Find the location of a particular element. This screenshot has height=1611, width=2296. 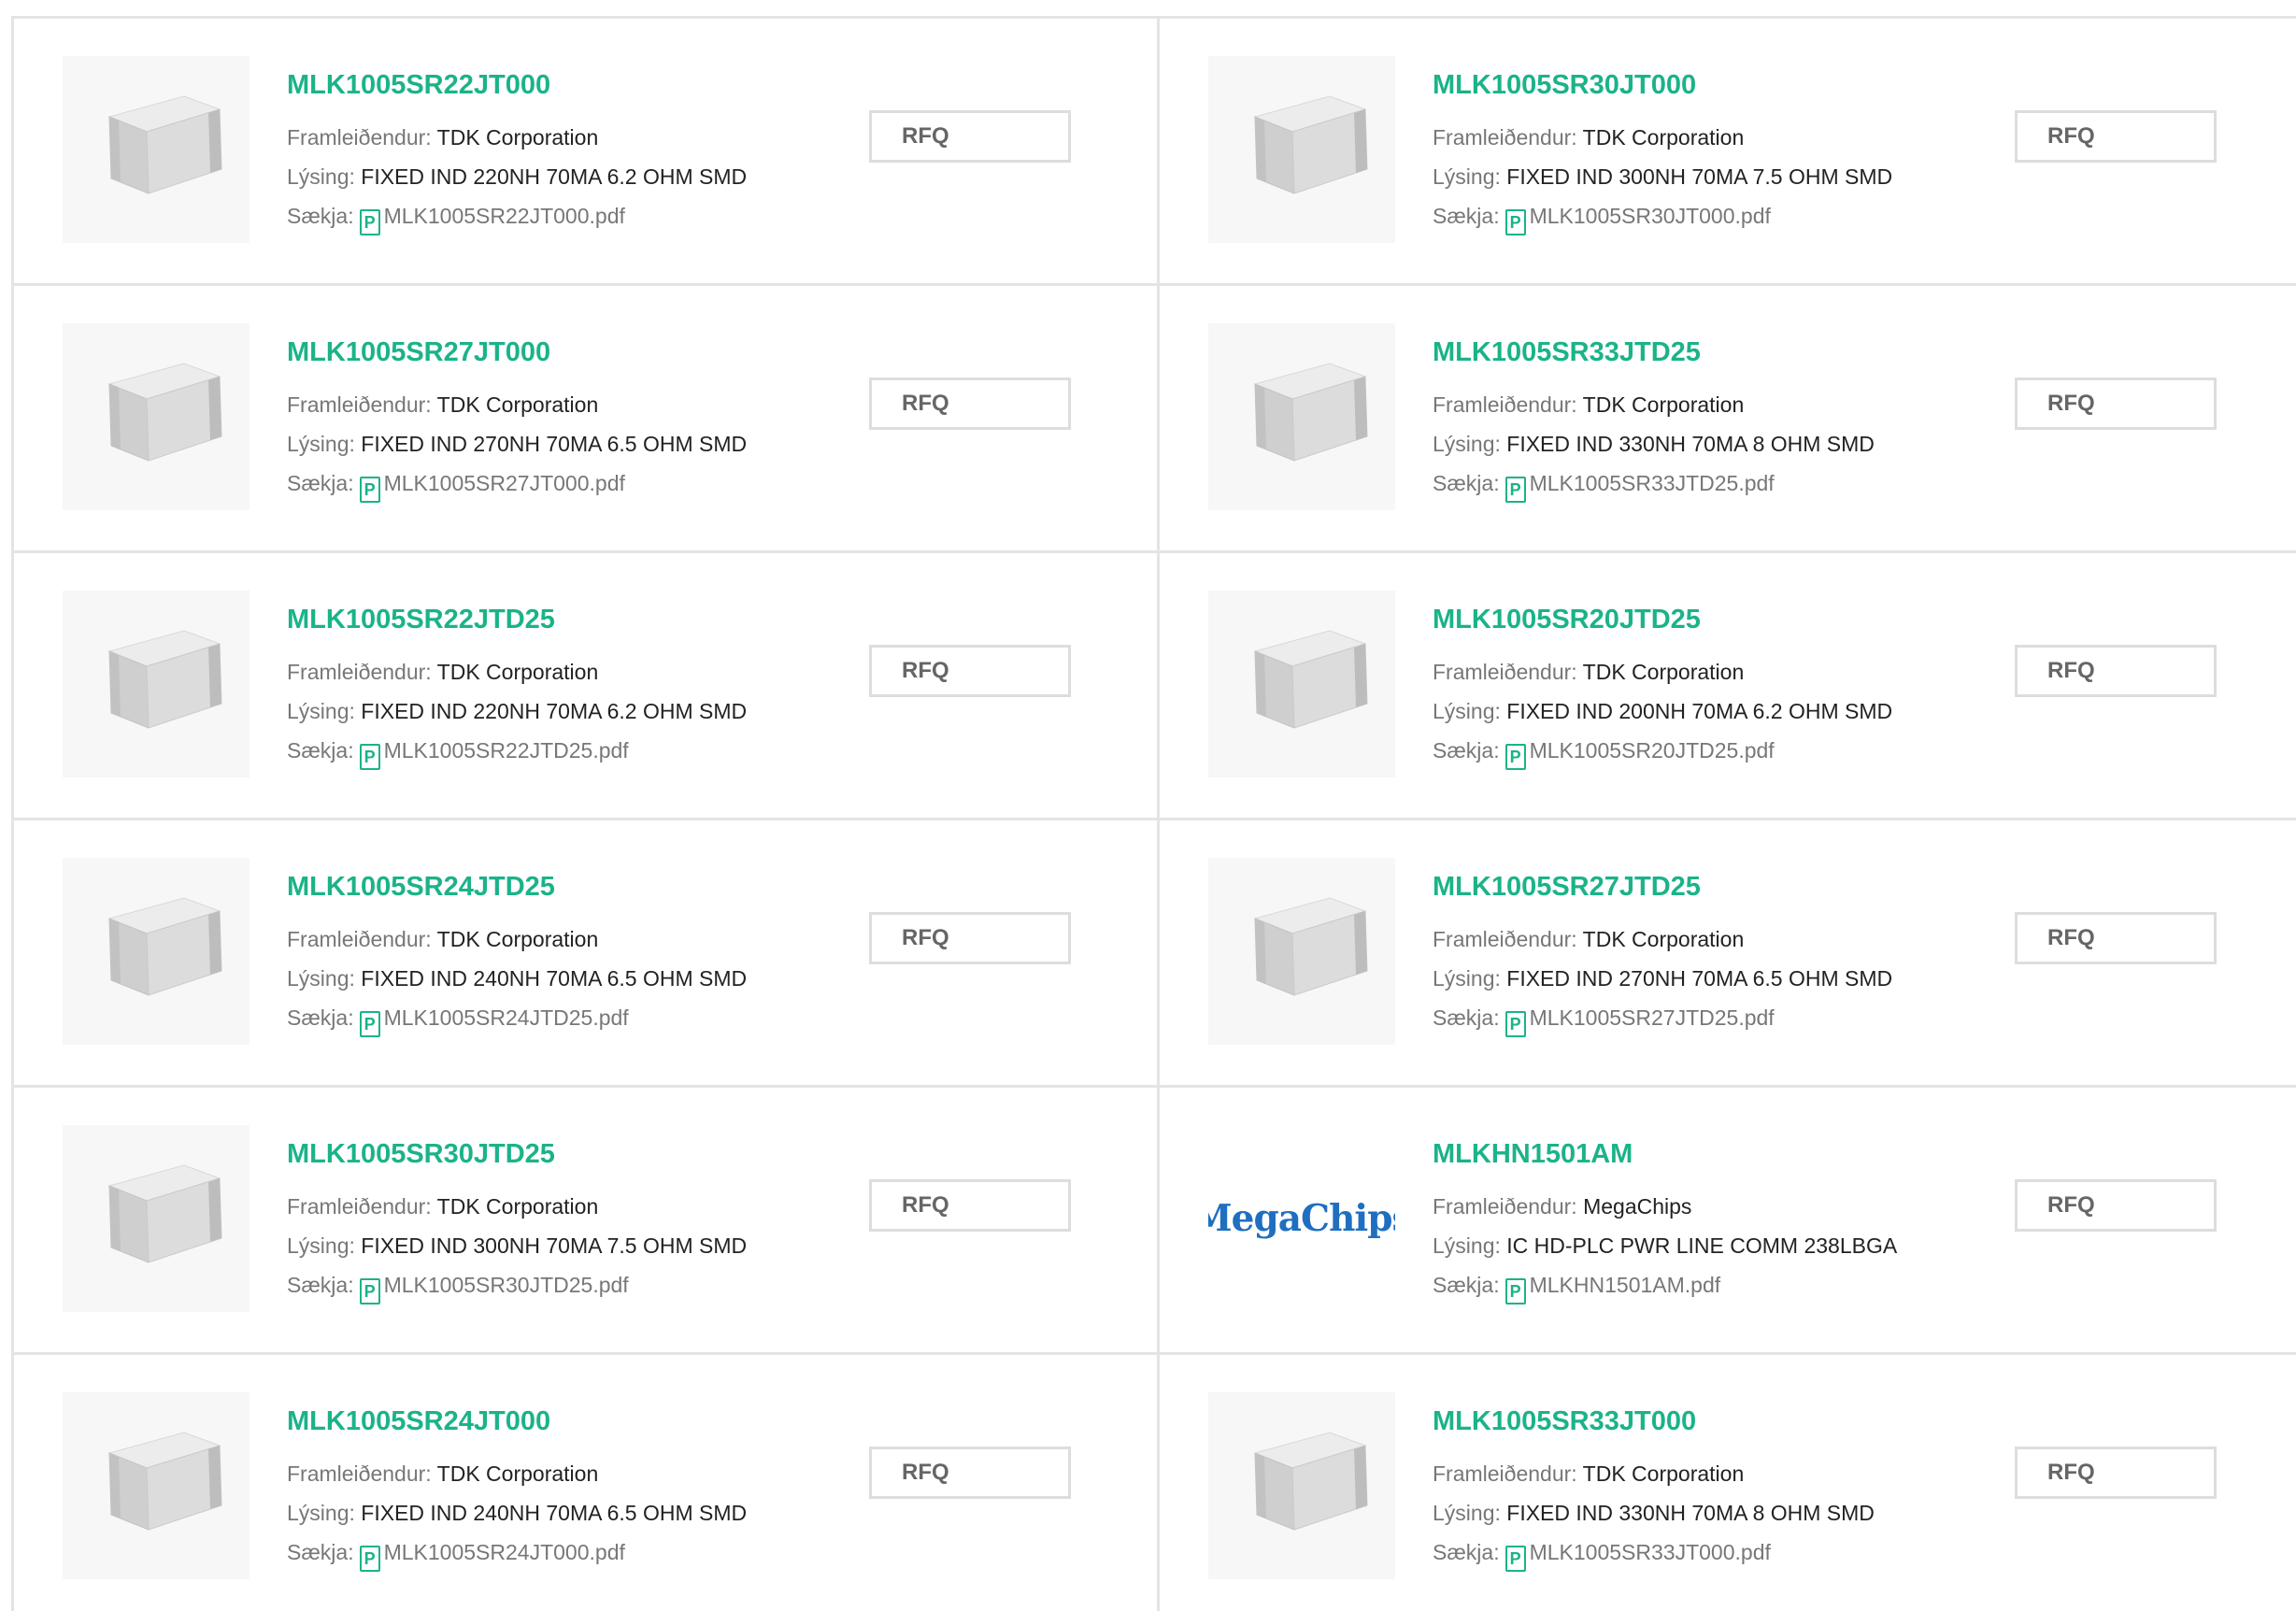

datasheet-link: MLK1005SR24JT000.pdf is located at coordinates (504, 1552).